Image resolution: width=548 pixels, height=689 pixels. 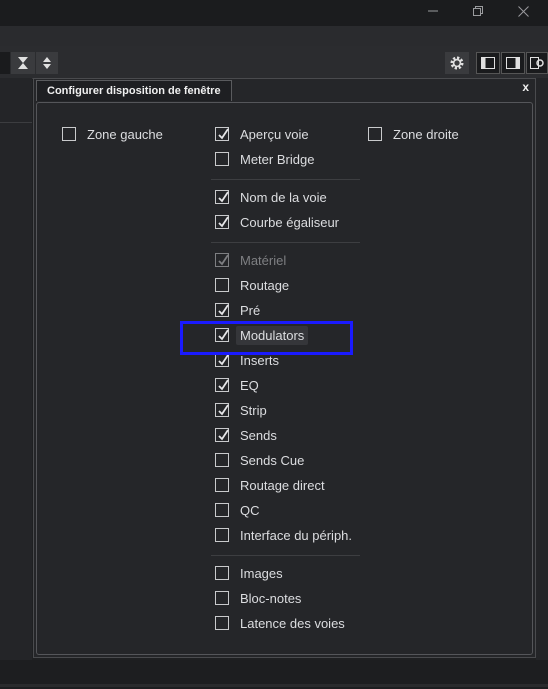 I want to click on title-bar, so click(x=274, y=13).